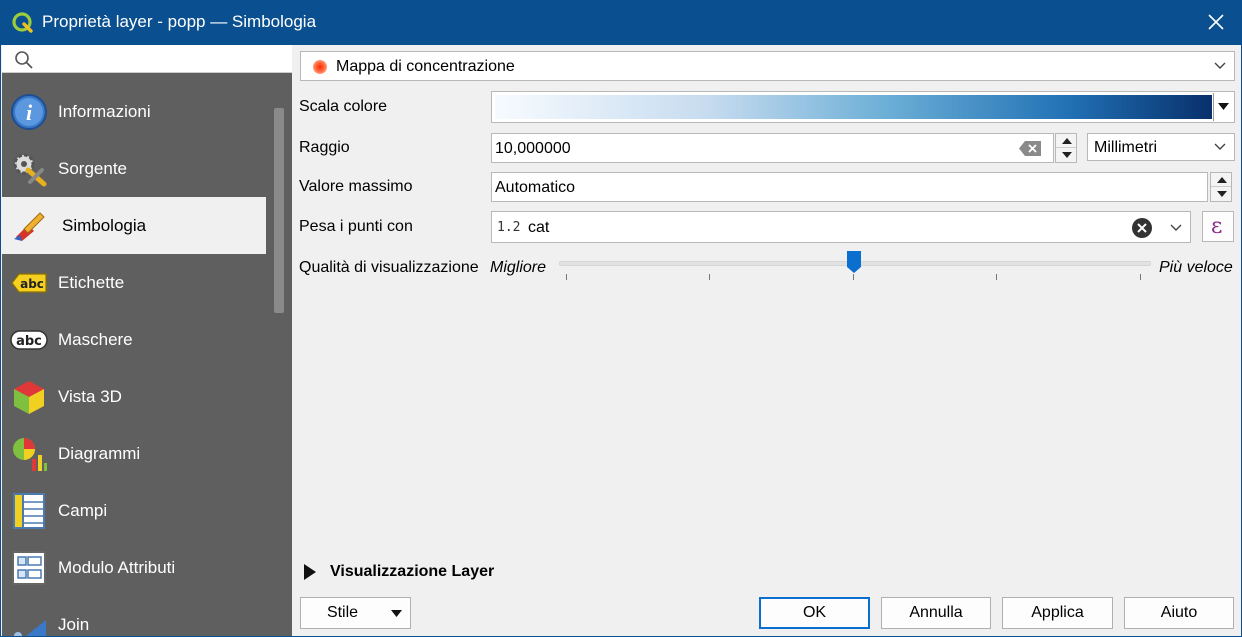 Image resolution: width=1242 pixels, height=637 pixels. What do you see at coordinates (99, 453) in the screenshot?
I see `sidebar-item-label: Diagrammi` at bounding box center [99, 453].